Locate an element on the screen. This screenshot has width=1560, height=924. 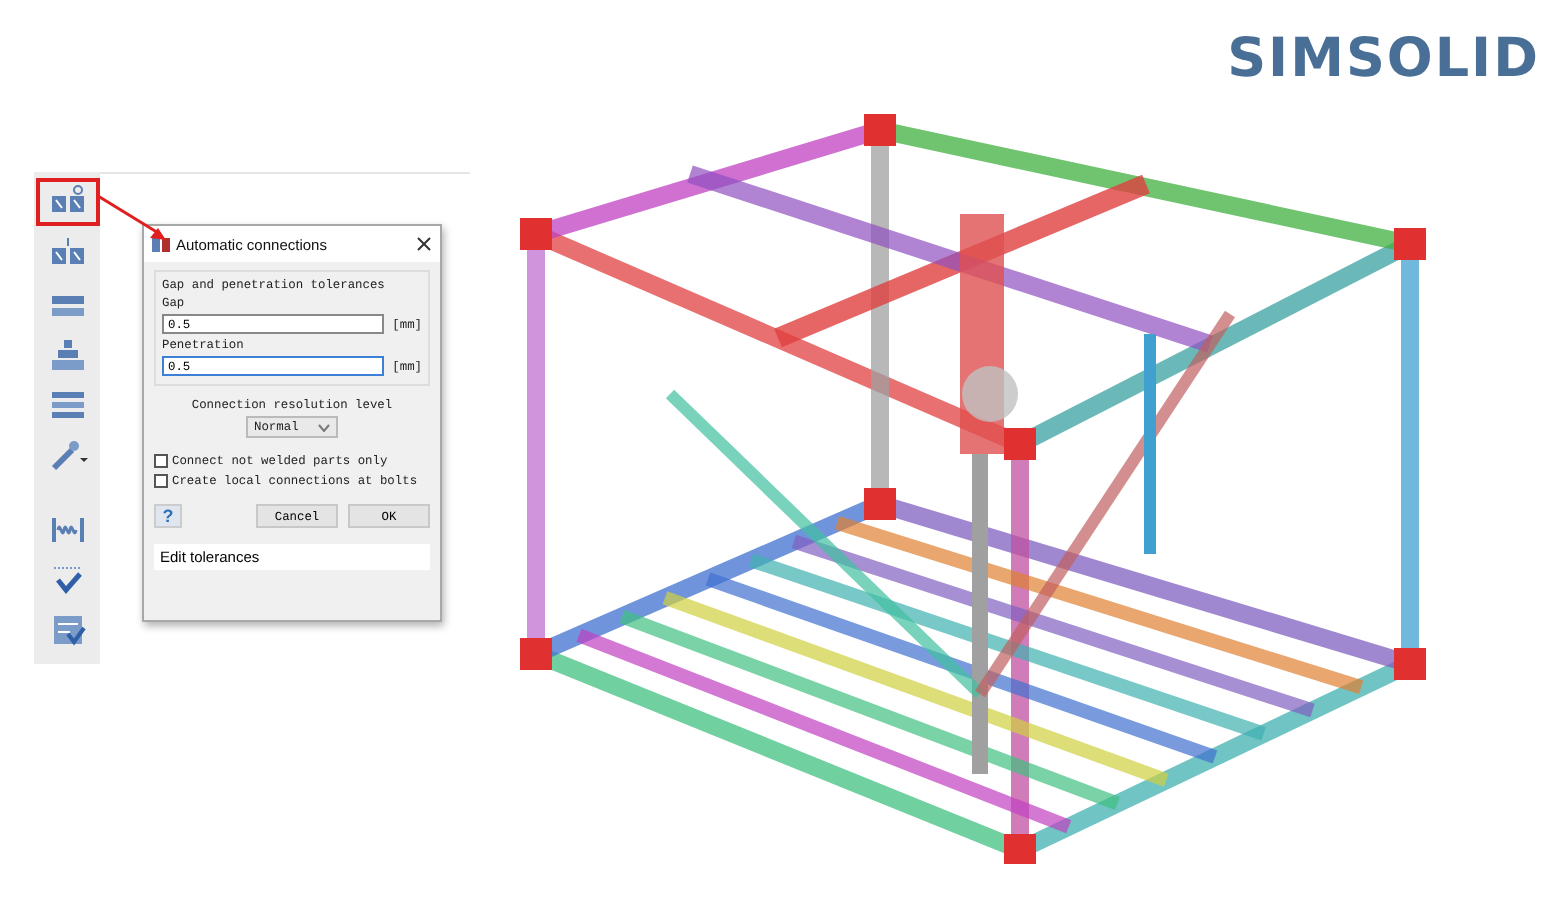
chevron-icon is located at coordinates (324, 427).